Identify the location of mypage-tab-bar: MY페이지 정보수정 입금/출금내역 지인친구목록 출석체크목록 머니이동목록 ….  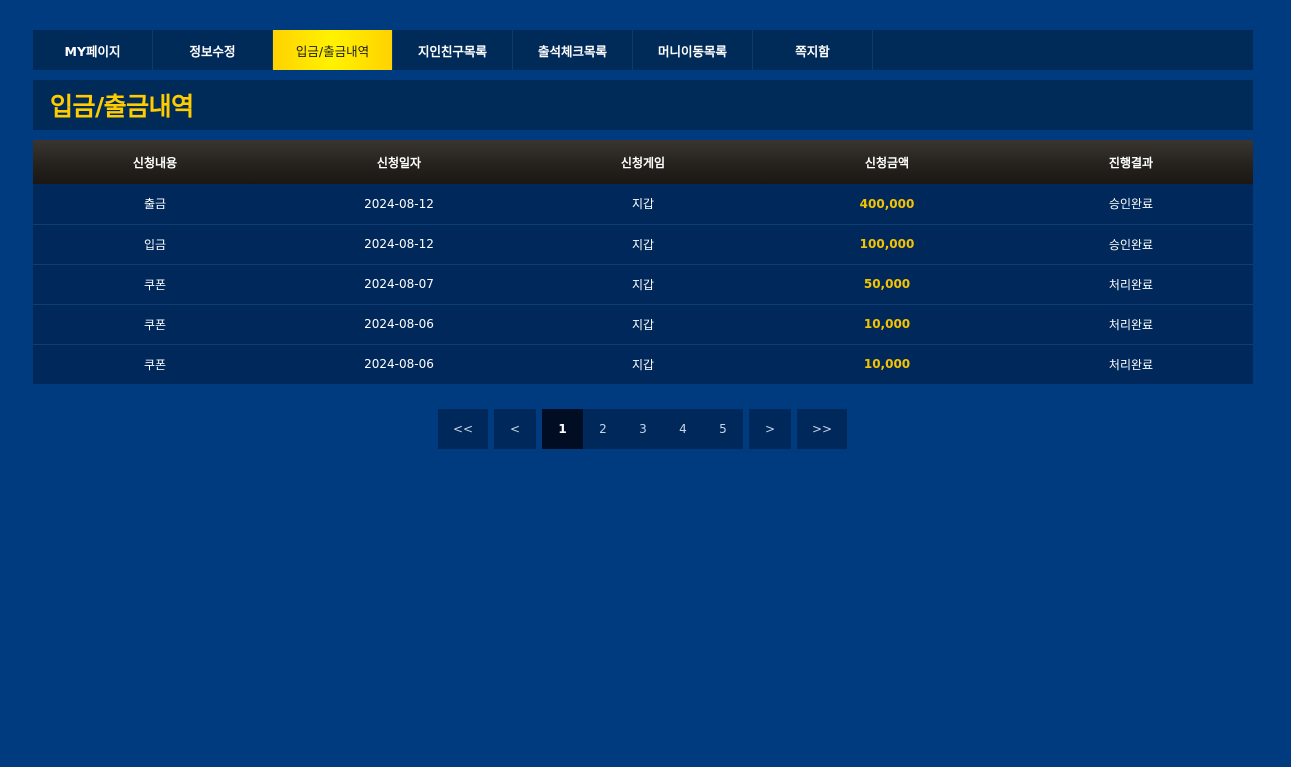
(643, 50).